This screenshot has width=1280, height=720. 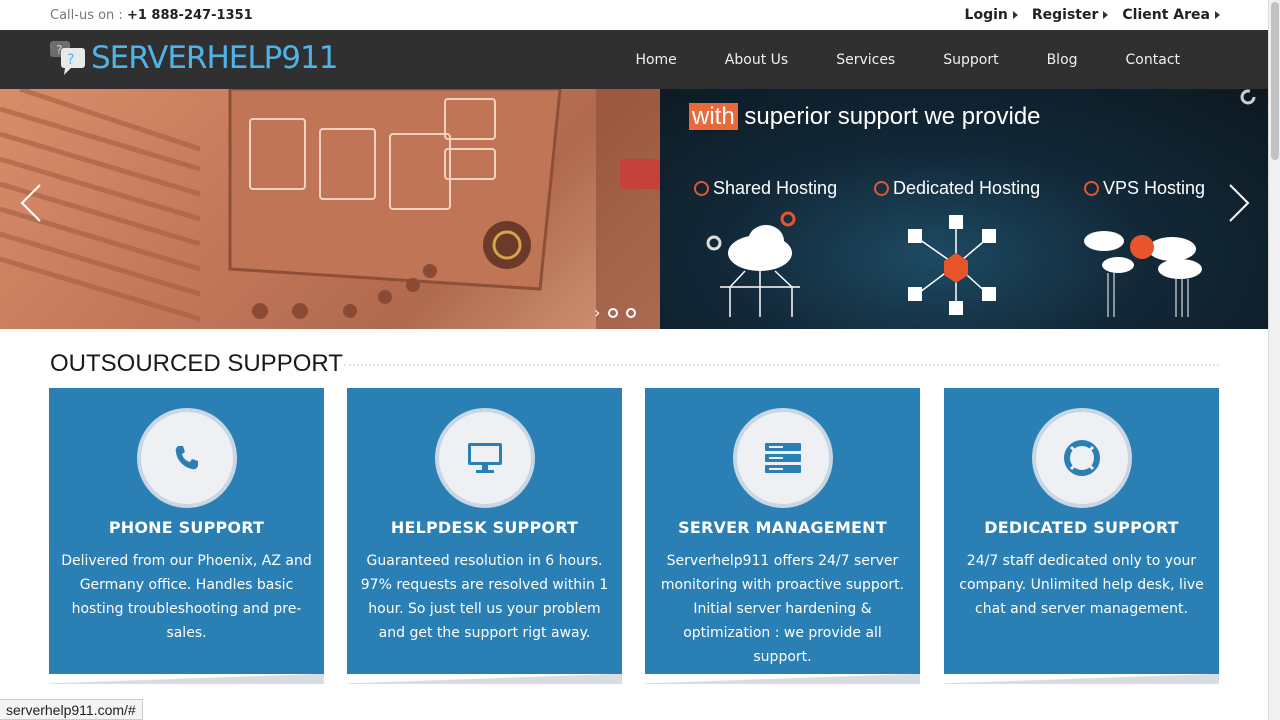 I want to click on chat-bubbles-icon: ? ?, so click(x=68, y=58).